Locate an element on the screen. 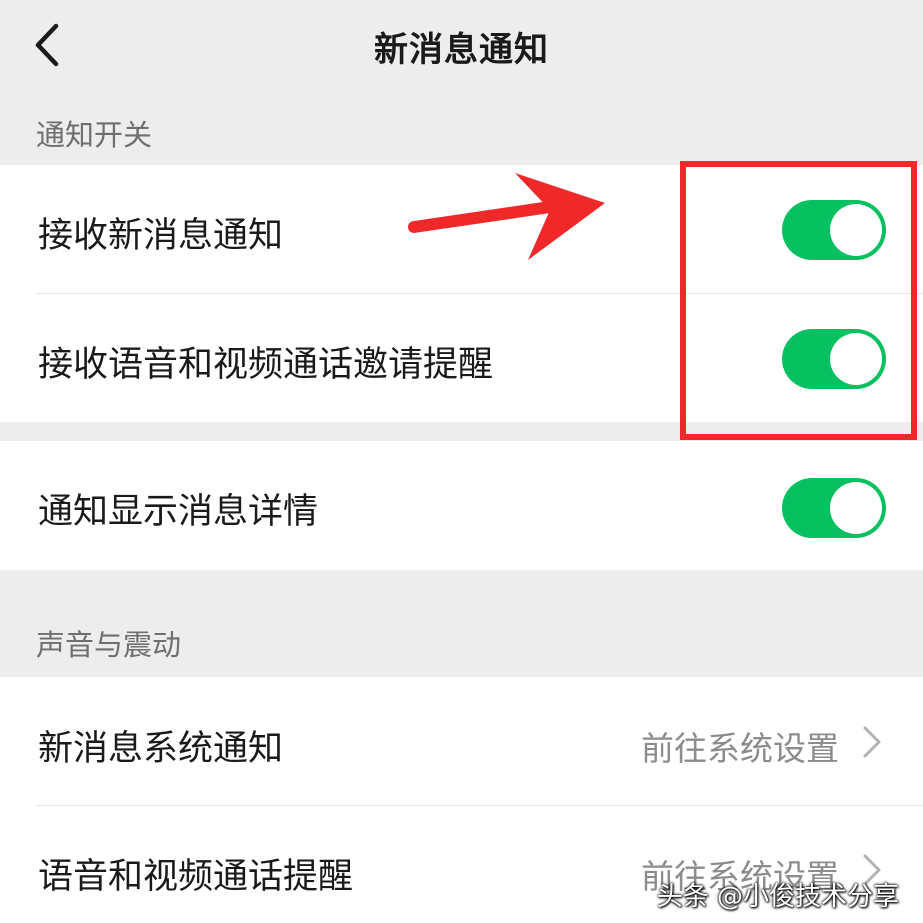 The width and height of the screenshot is (923, 923). watermark: 头条 @小俊技术分享 is located at coordinates (777, 897).